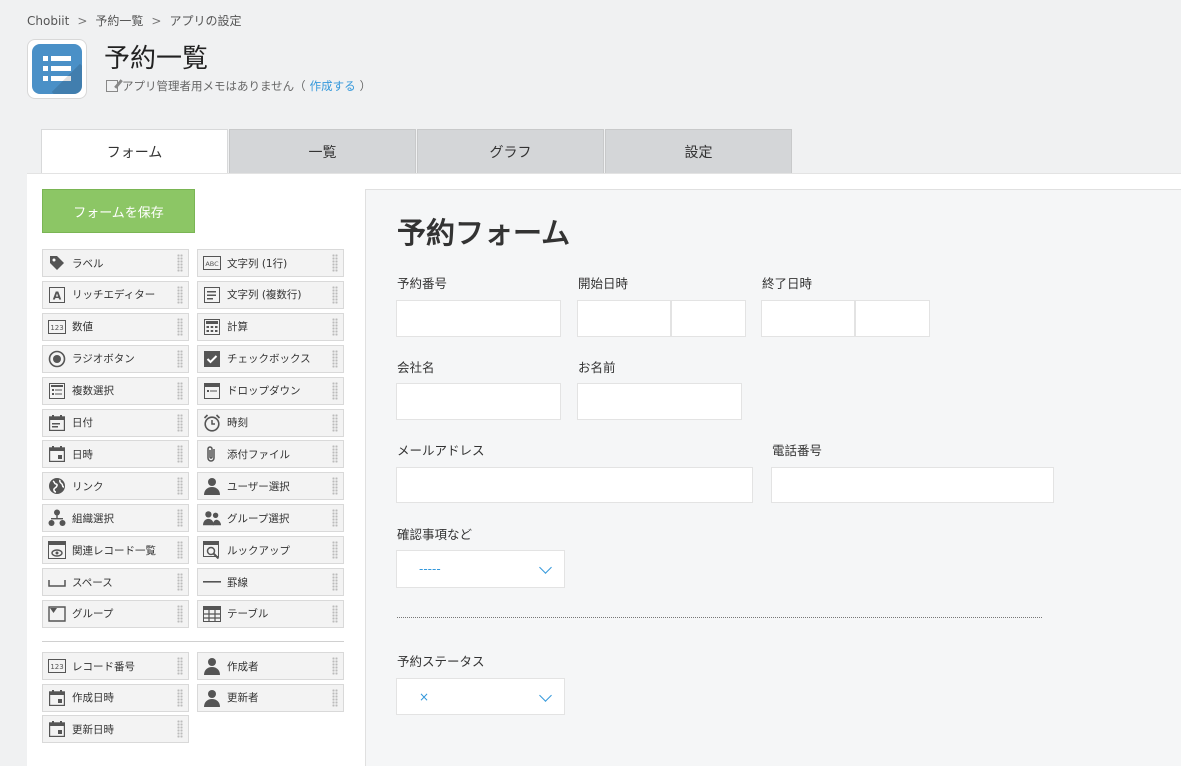 This screenshot has width=1181, height=766. What do you see at coordinates (270, 582) in the screenshot?
I see `palette-field-line: 罫線` at bounding box center [270, 582].